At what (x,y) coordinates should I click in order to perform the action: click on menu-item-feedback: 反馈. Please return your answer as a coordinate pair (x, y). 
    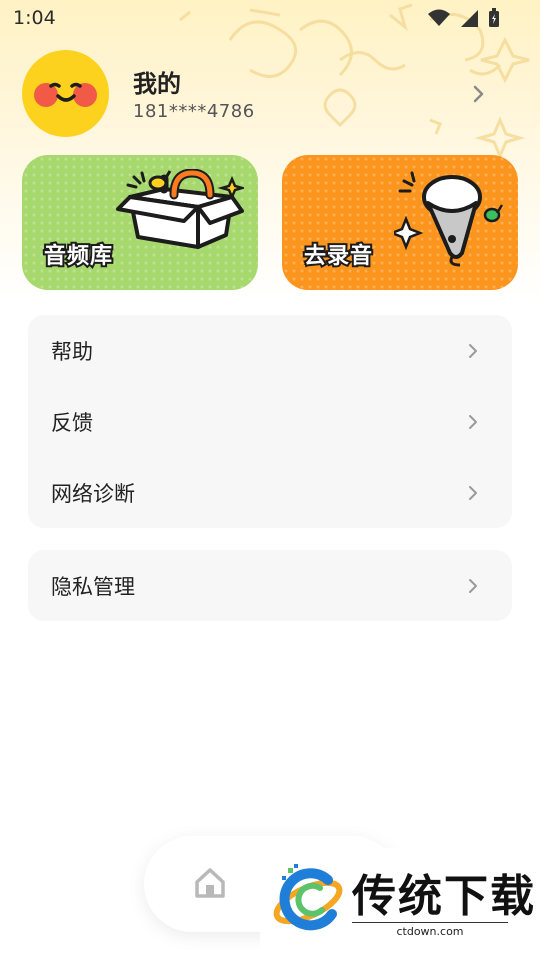
    Looking at the image, I should click on (270, 421).